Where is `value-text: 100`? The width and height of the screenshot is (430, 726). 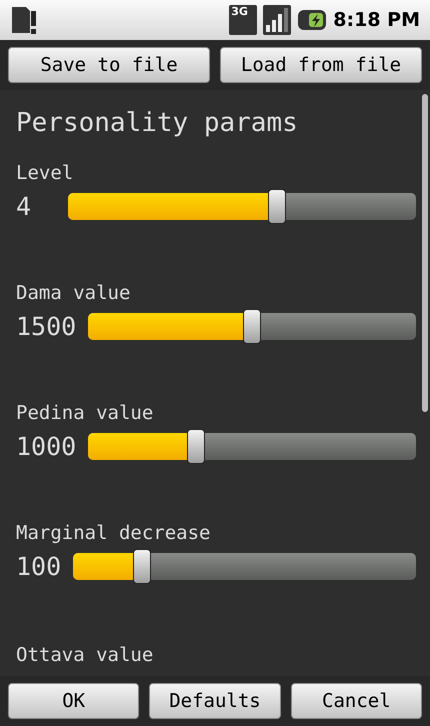
value-text: 100 is located at coordinates (39, 567).